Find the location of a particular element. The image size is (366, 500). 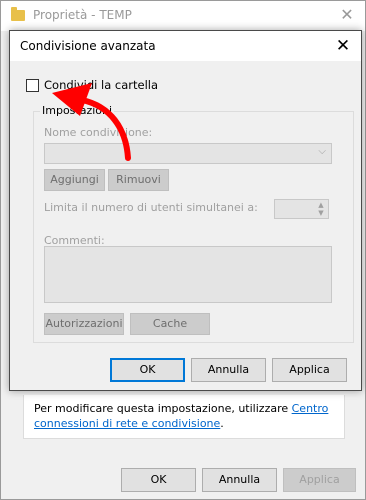

dialog-close-icon: ✕ is located at coordinates (343, 46).